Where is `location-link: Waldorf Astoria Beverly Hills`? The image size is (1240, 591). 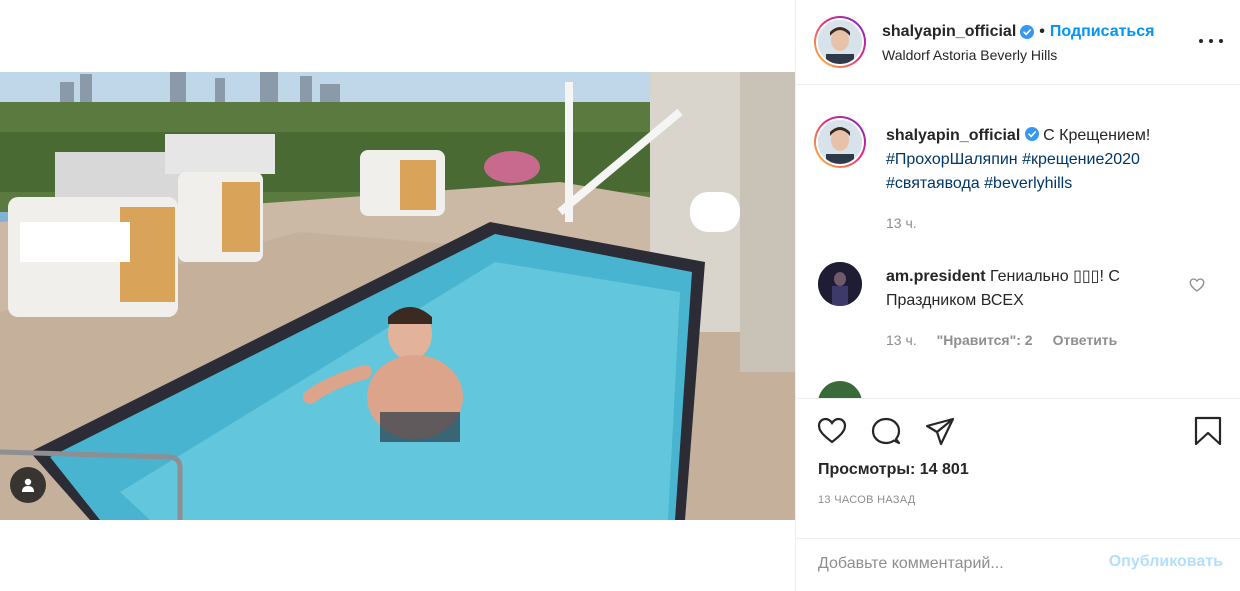 location-link: Waldorf Astoria Beverly Hills is located at coordinates (969, 55).